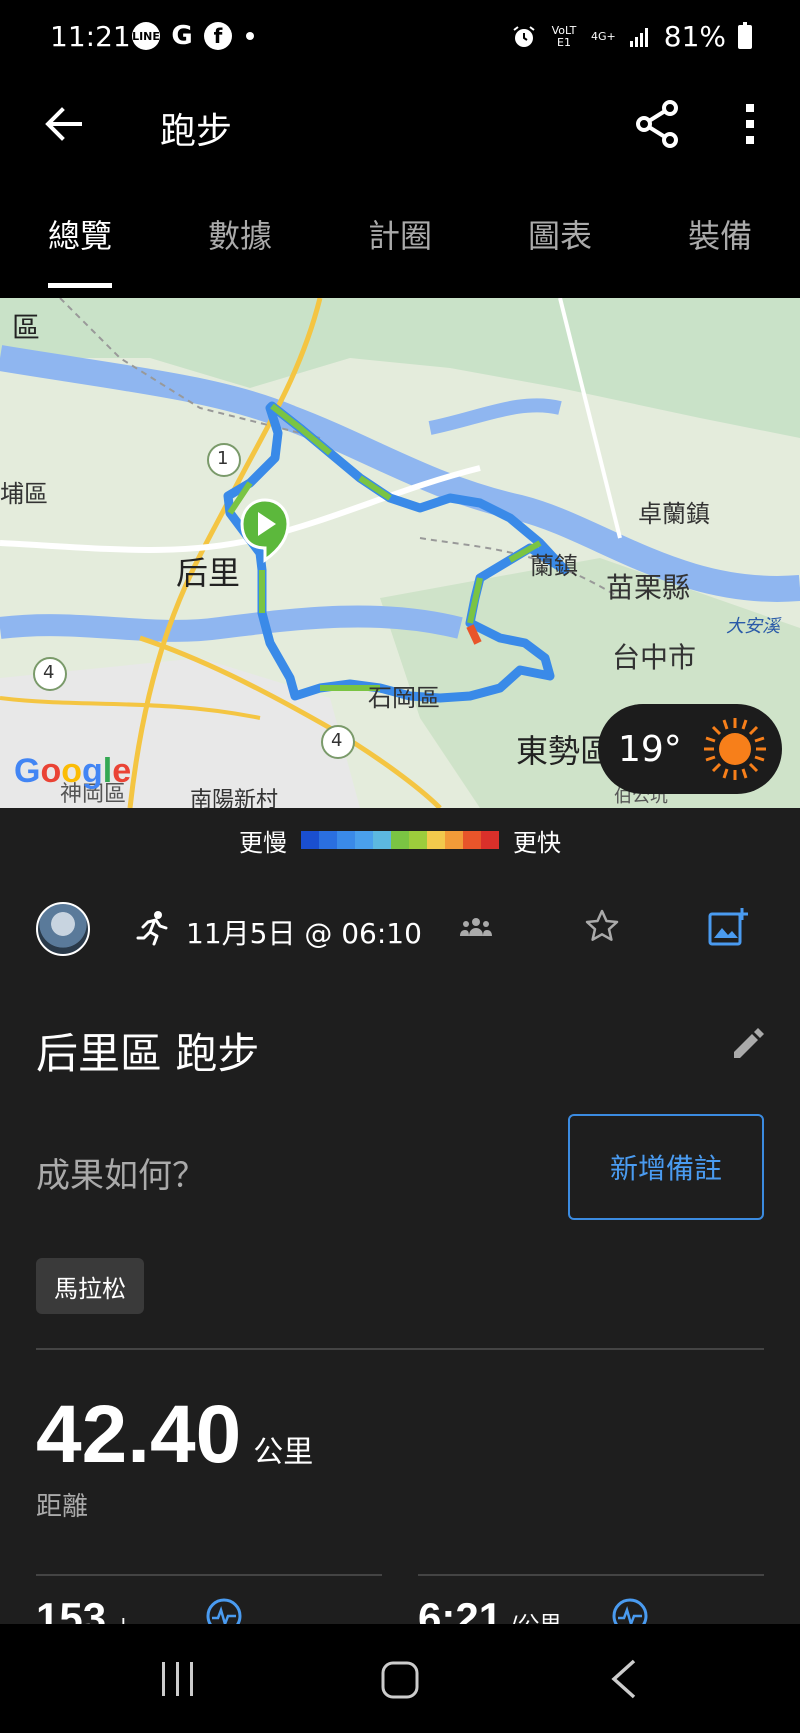 The width and height of the screenshot is (800, 1733). I want to click on alarm-icon, so click(524, 36).